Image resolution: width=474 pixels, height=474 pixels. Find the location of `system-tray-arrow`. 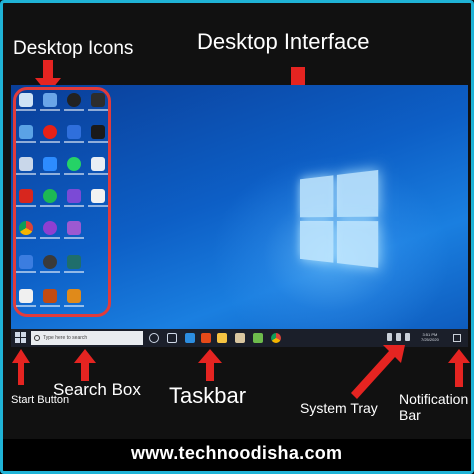

system-tray-arrow is located at coordinates (378, 372).